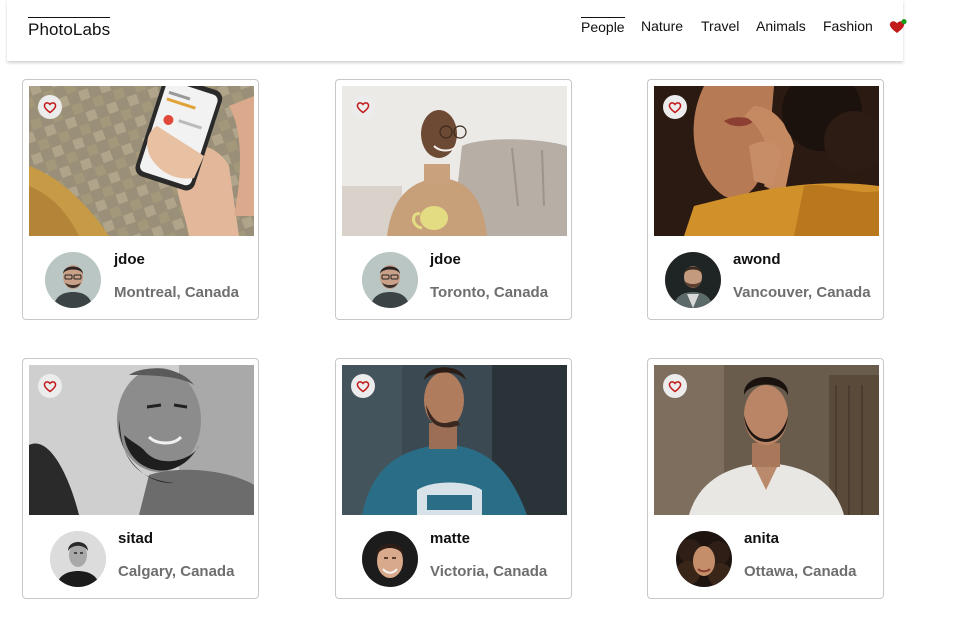  Describe the element at coordinates (136, 538) in the screenshot. I see `photographer-username: sitad` at that location.